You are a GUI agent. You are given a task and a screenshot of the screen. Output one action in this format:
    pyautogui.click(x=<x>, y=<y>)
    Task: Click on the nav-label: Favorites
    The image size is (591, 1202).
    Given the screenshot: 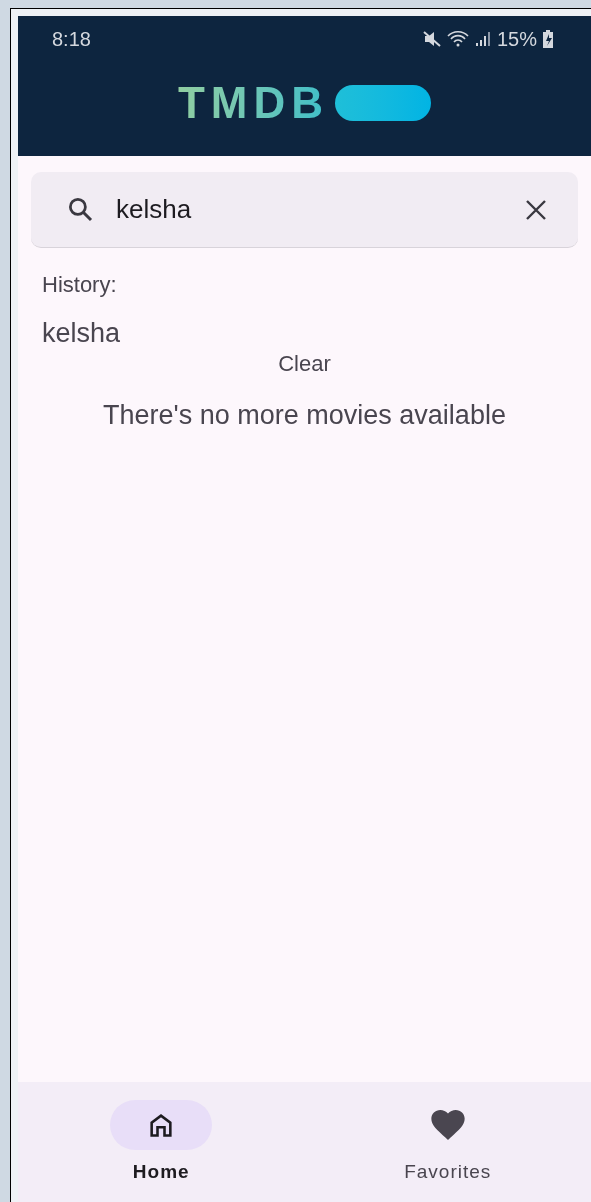 What is the action you would take?
    pyautogui.click(x=448, y=1172)
    